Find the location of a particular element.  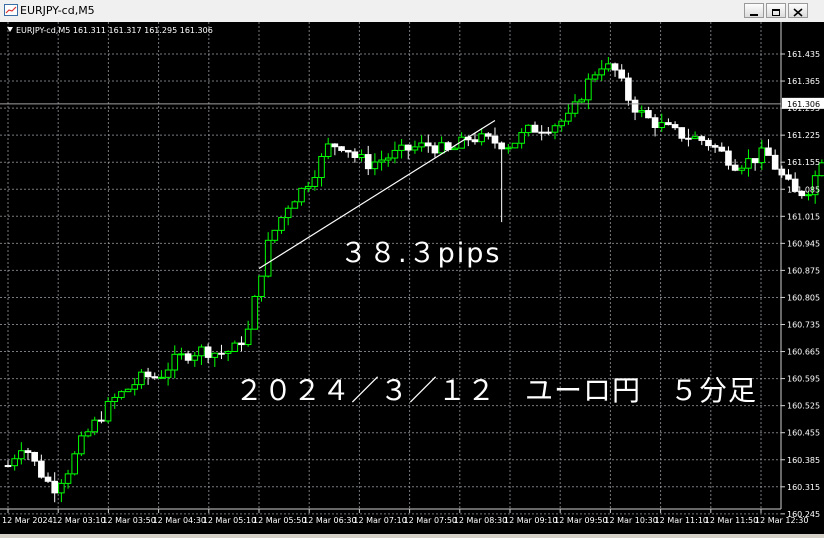

chart-window-icon is located at coordinates (11, 10).